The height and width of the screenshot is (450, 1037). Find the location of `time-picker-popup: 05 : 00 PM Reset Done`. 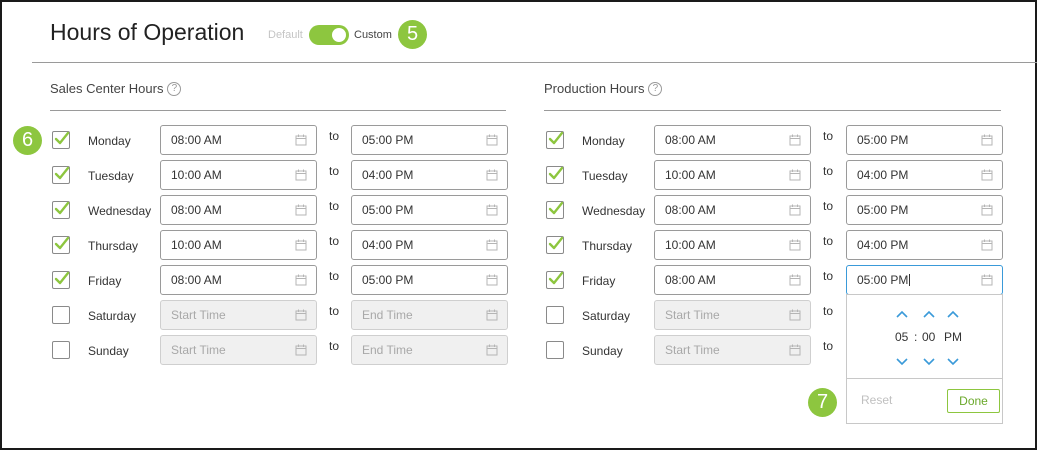

time-picker-popup: 05 : 00 PM Reset Done is located at coordinates (924, 359).